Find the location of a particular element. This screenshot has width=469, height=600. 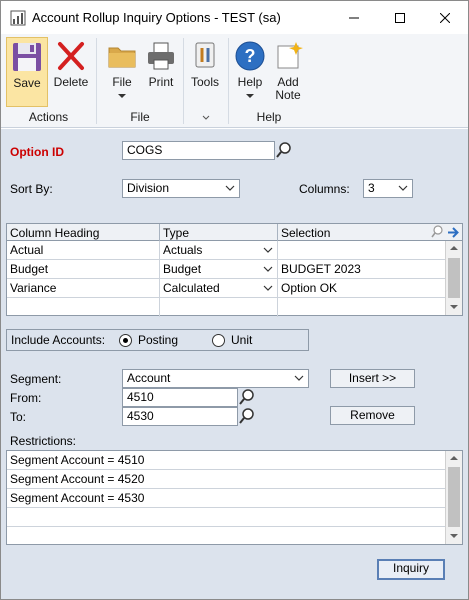

grid-row: Budget Budget BUDGET 2023 is located at coordinates (226, 269).